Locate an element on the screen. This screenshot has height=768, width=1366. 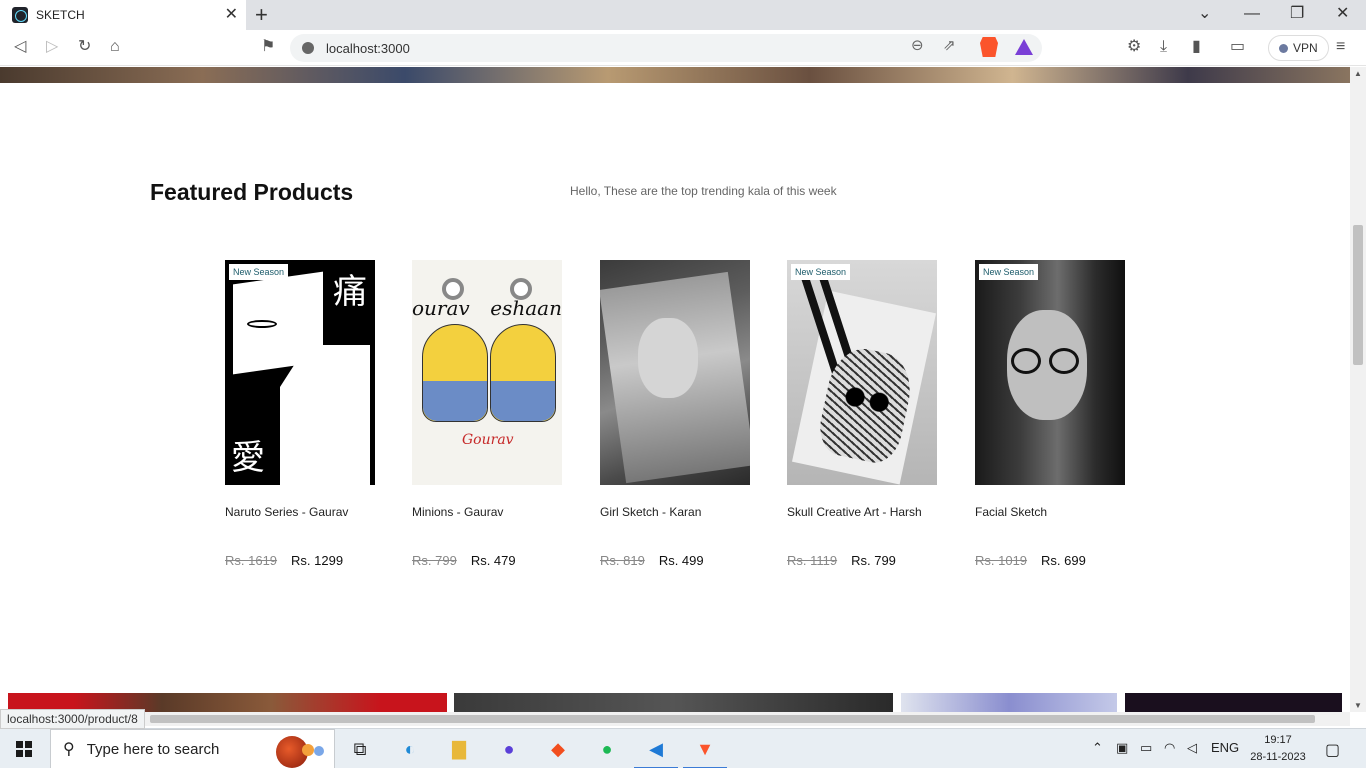
bookmark-icon: ⚑ is located at coordinates (268, 47).